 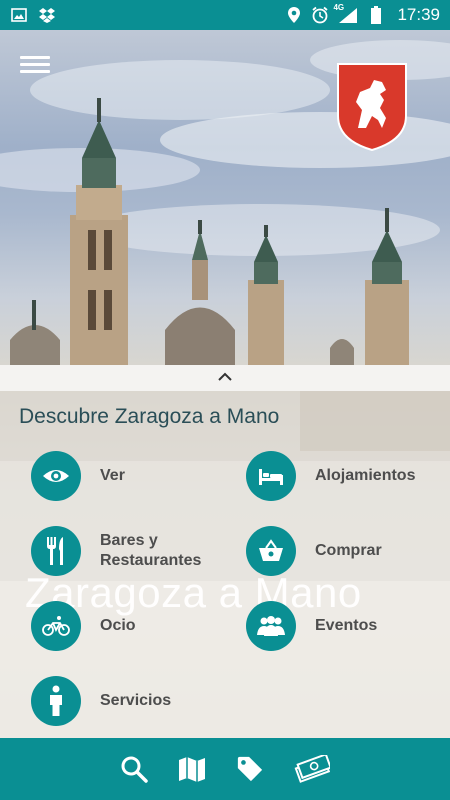 I want to click on bed-icon, so click(x=271, y=476).